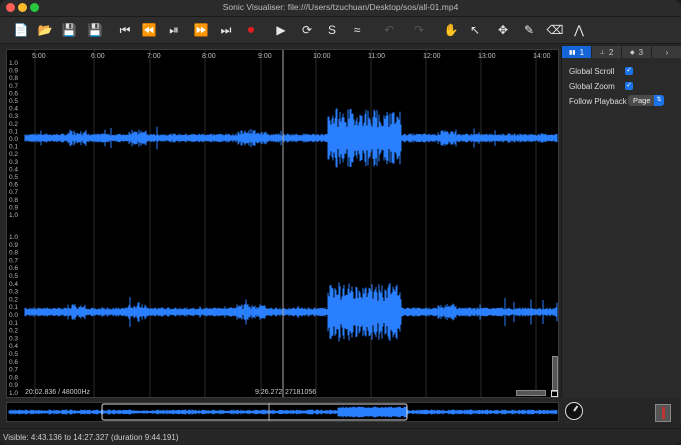 The image size is (681, 445). I want to click on time-tick-label: 11:00, so click(376, 56).